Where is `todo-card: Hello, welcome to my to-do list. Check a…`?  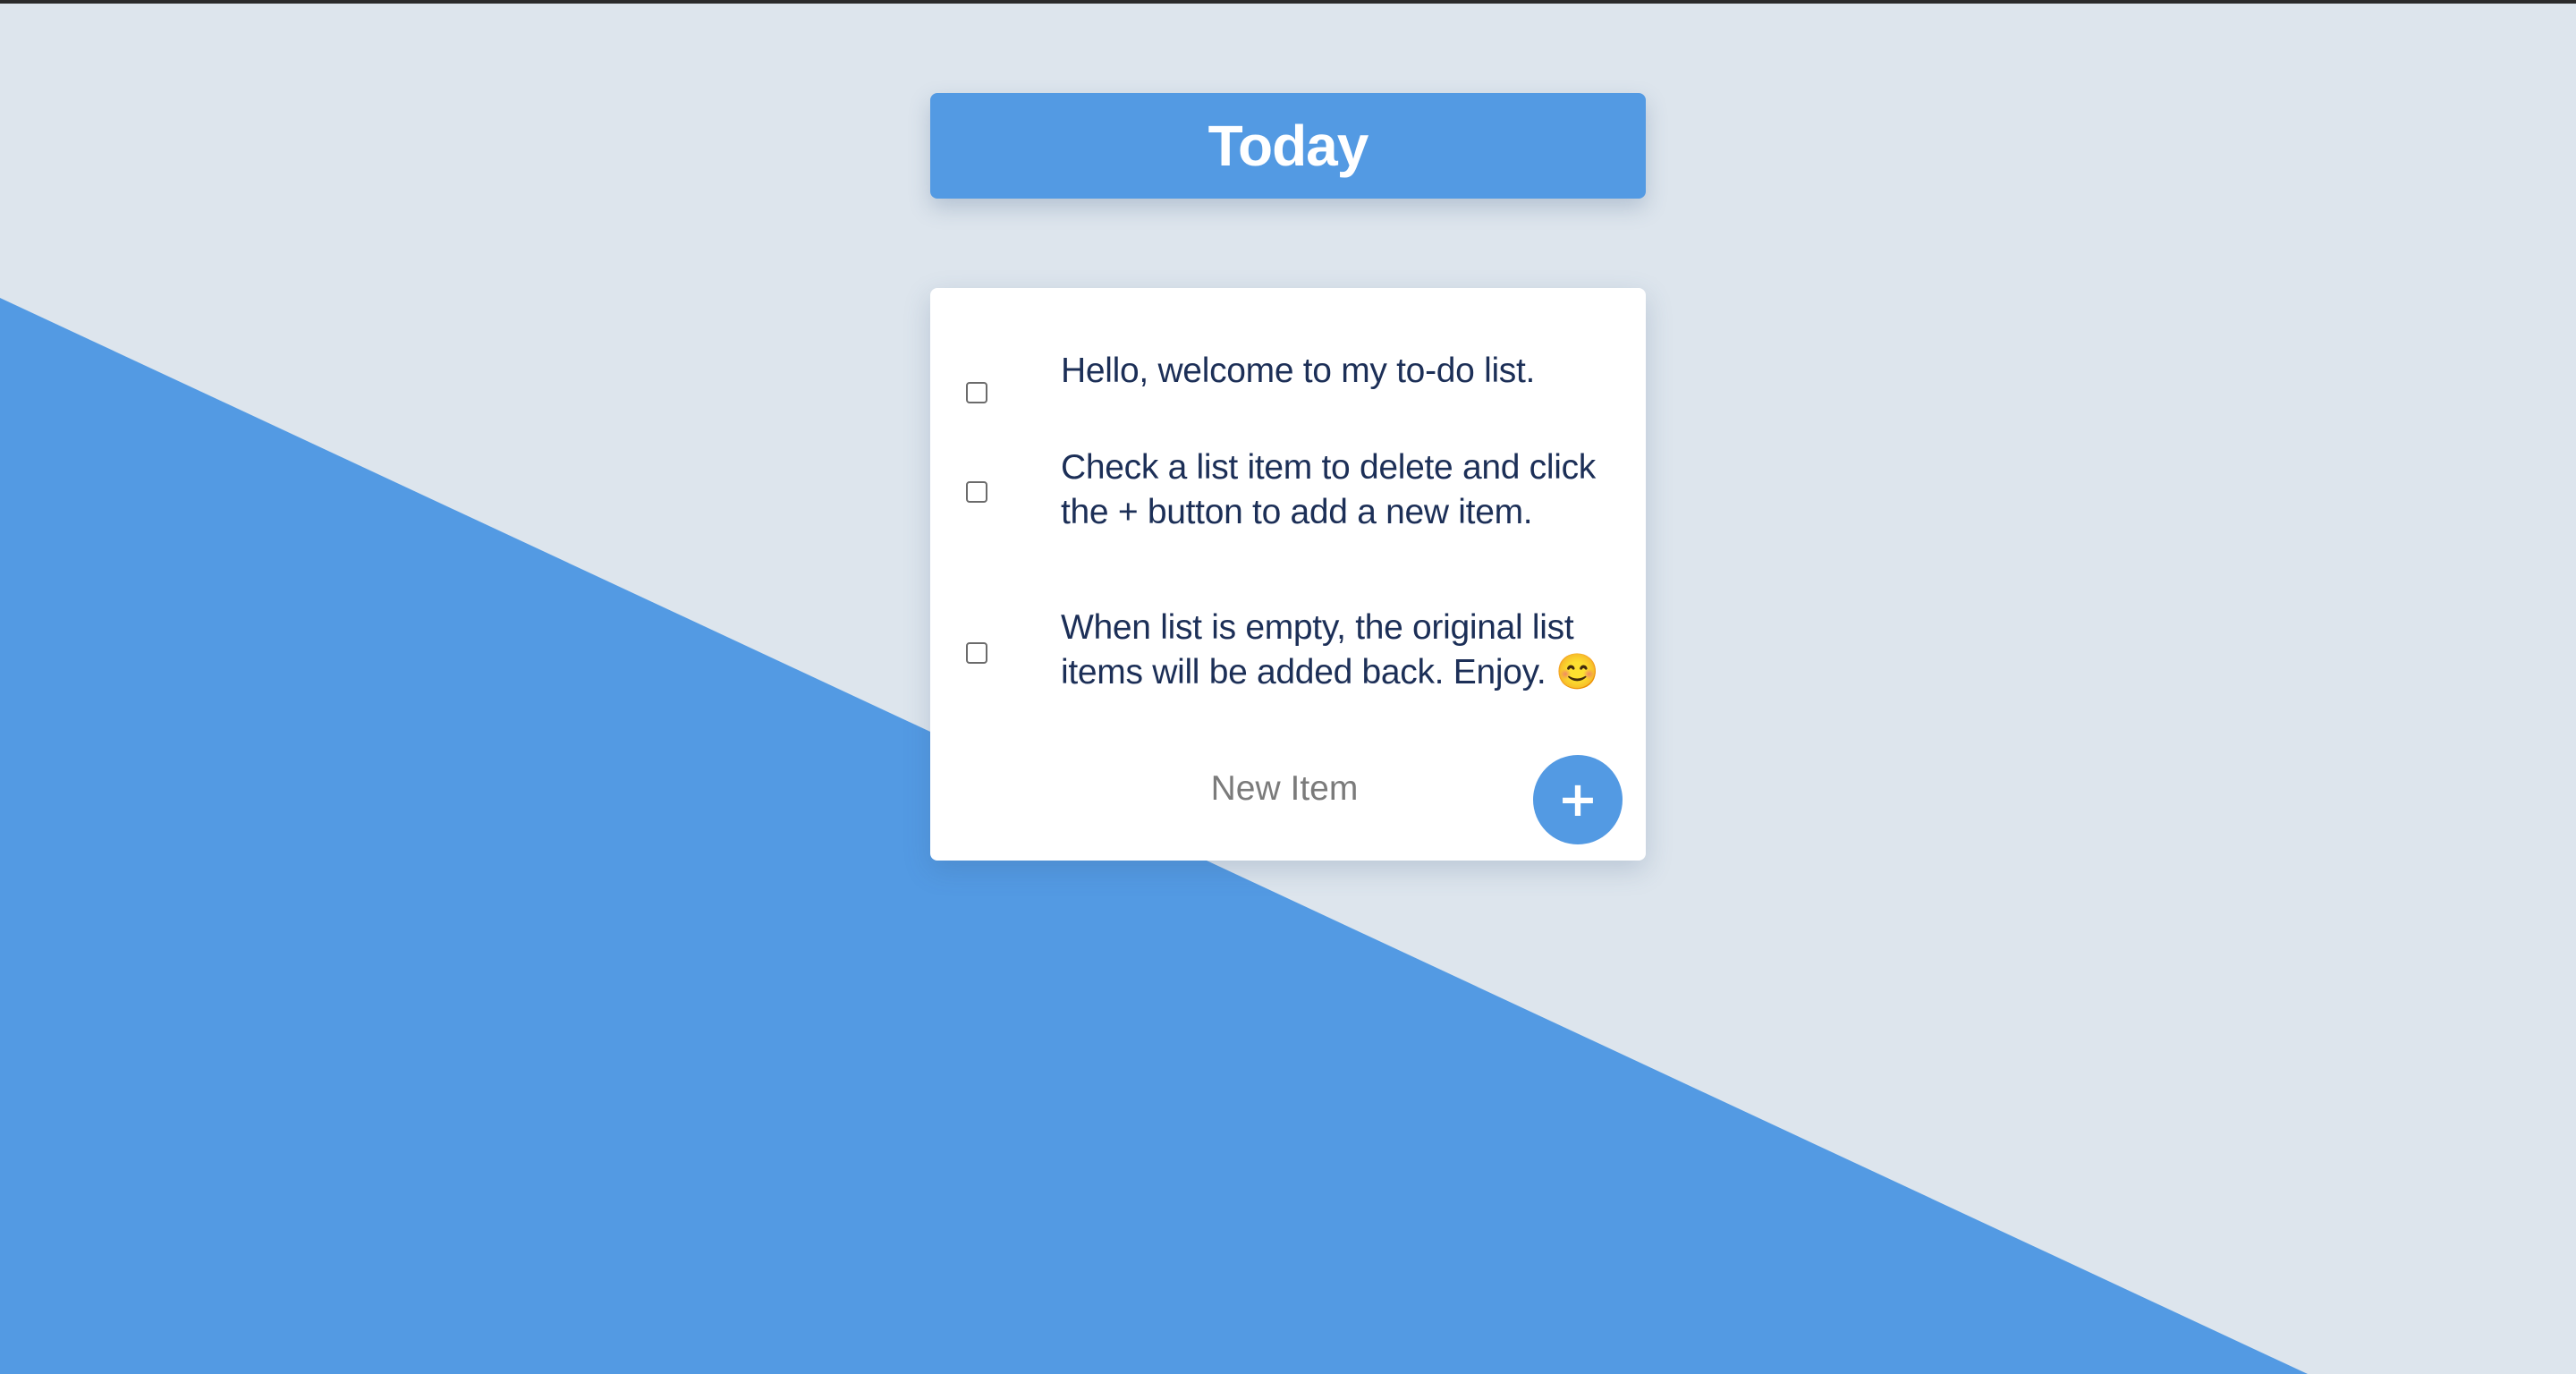 todo-card: Hello, welcome to my to-do list. Check a… is located at coordinates (1288, 574).